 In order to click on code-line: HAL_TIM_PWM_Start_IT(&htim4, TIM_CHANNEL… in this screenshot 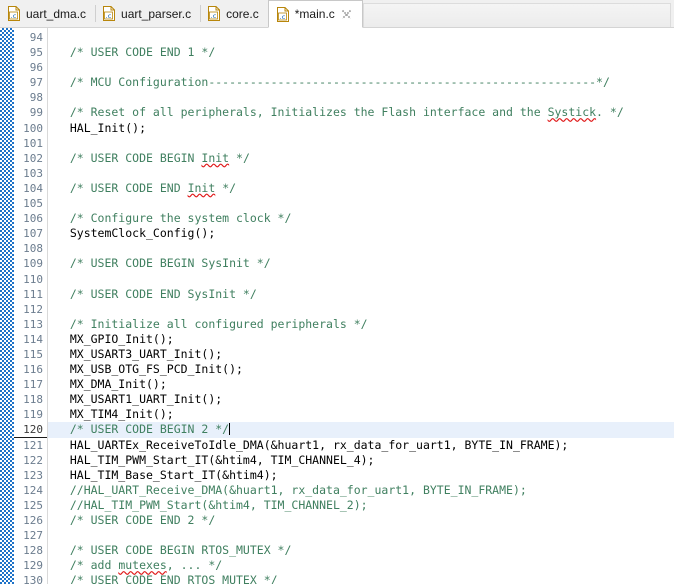, I will do `click(361, 460)`.